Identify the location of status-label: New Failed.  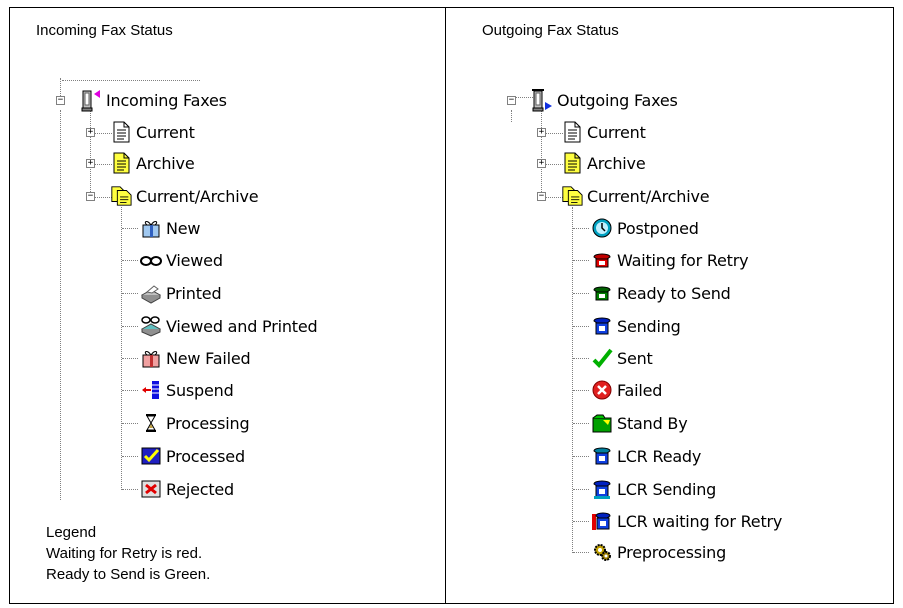
(208, 358).